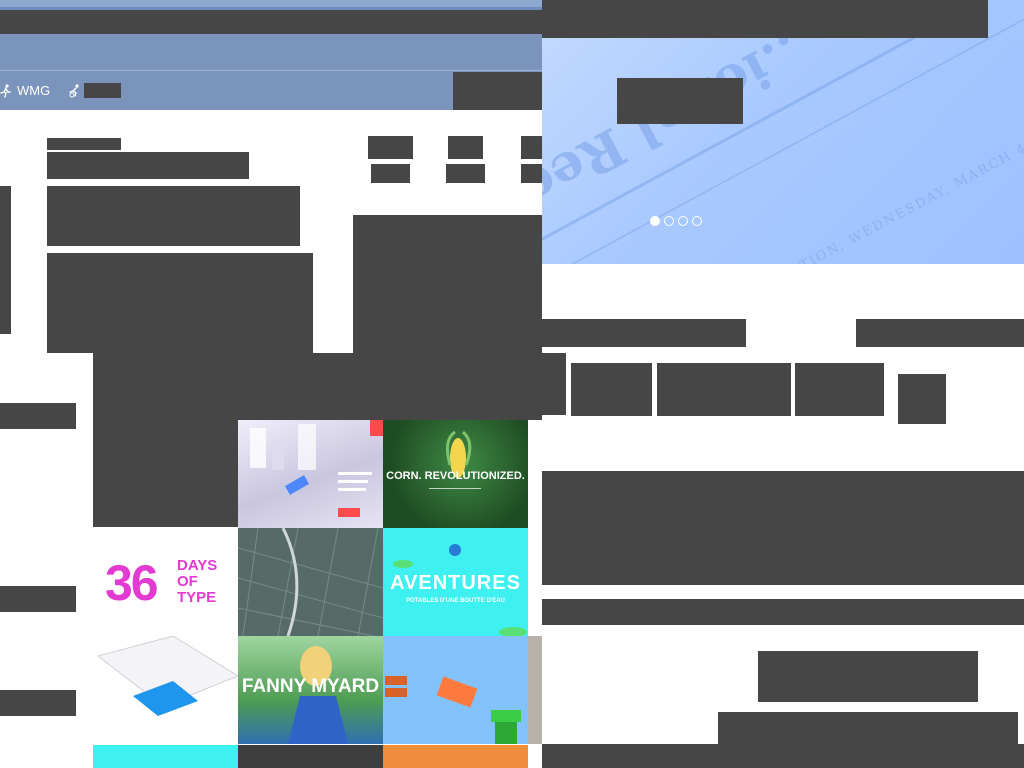 Image resolution: width=1024 pixels, height=768 pixels. What do you see at coordinates (497, 91) in the screenshot?
I see `redacted-nav-button` at bounding box center [497, 91].